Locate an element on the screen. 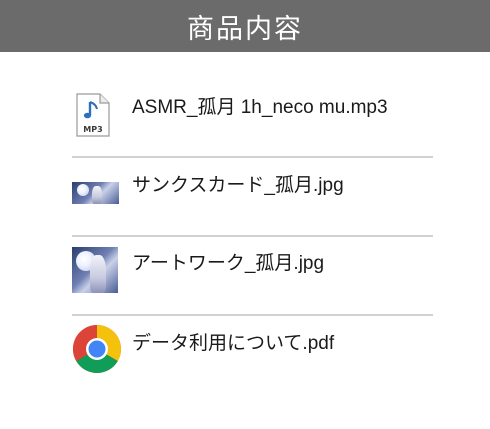 This screenshot has height=429, width=490. file-item-mp3: MP3 ASMR_孤月 1h_neco mu.mp3 is located at coordinates (252, 131).